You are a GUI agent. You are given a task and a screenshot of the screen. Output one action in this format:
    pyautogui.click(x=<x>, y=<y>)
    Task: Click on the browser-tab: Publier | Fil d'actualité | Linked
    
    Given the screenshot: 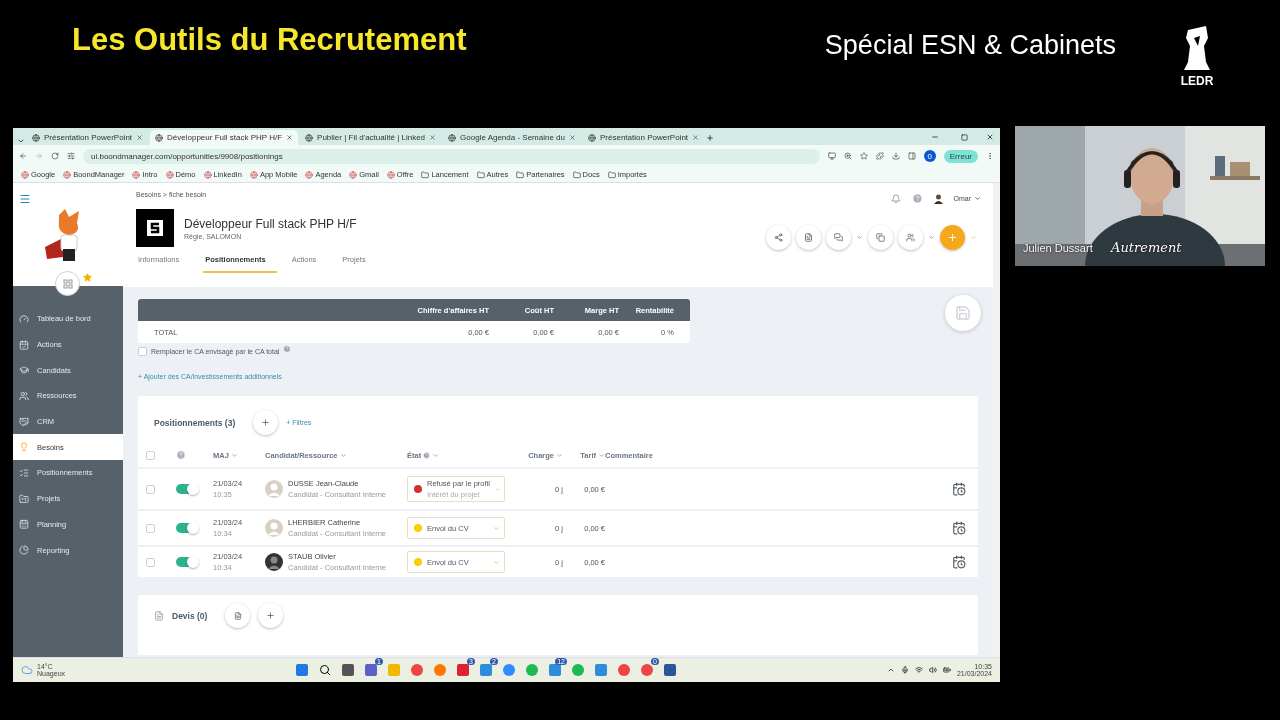 What is the action you would take?
    pyautogui.click(x=371, y=137)
    